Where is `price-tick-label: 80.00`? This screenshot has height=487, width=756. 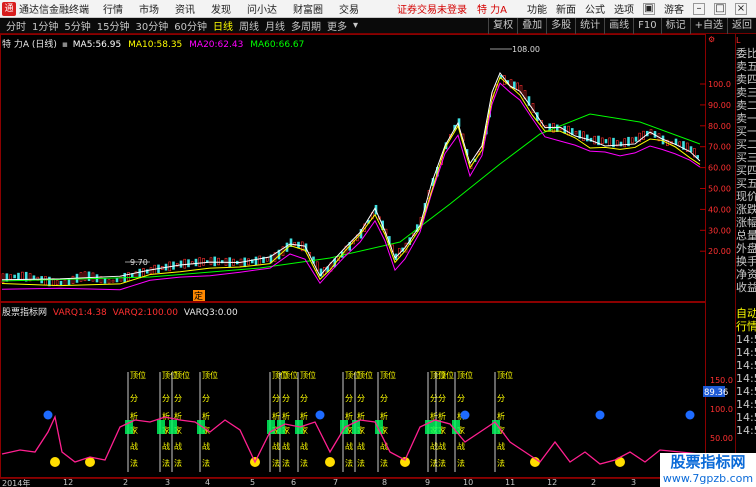
price-tick-label: 80.00 is located at coordinates (719, 126).